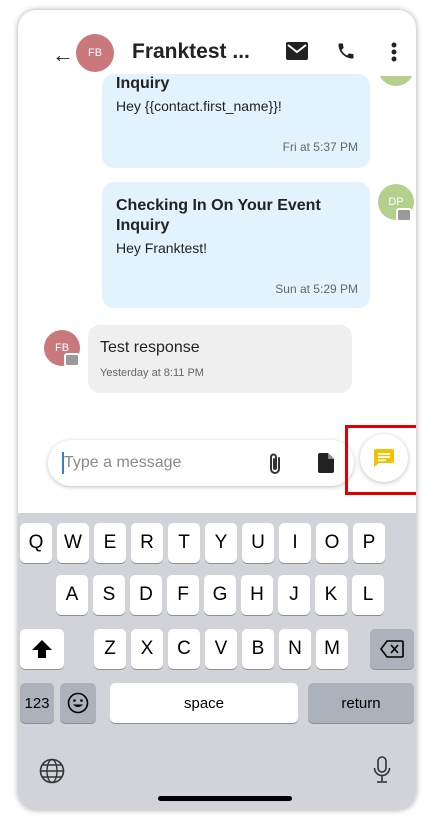  What do you see at coordinates (110, 543) in the screenshot?
I see `key: E` at bounding box center [110, 543].